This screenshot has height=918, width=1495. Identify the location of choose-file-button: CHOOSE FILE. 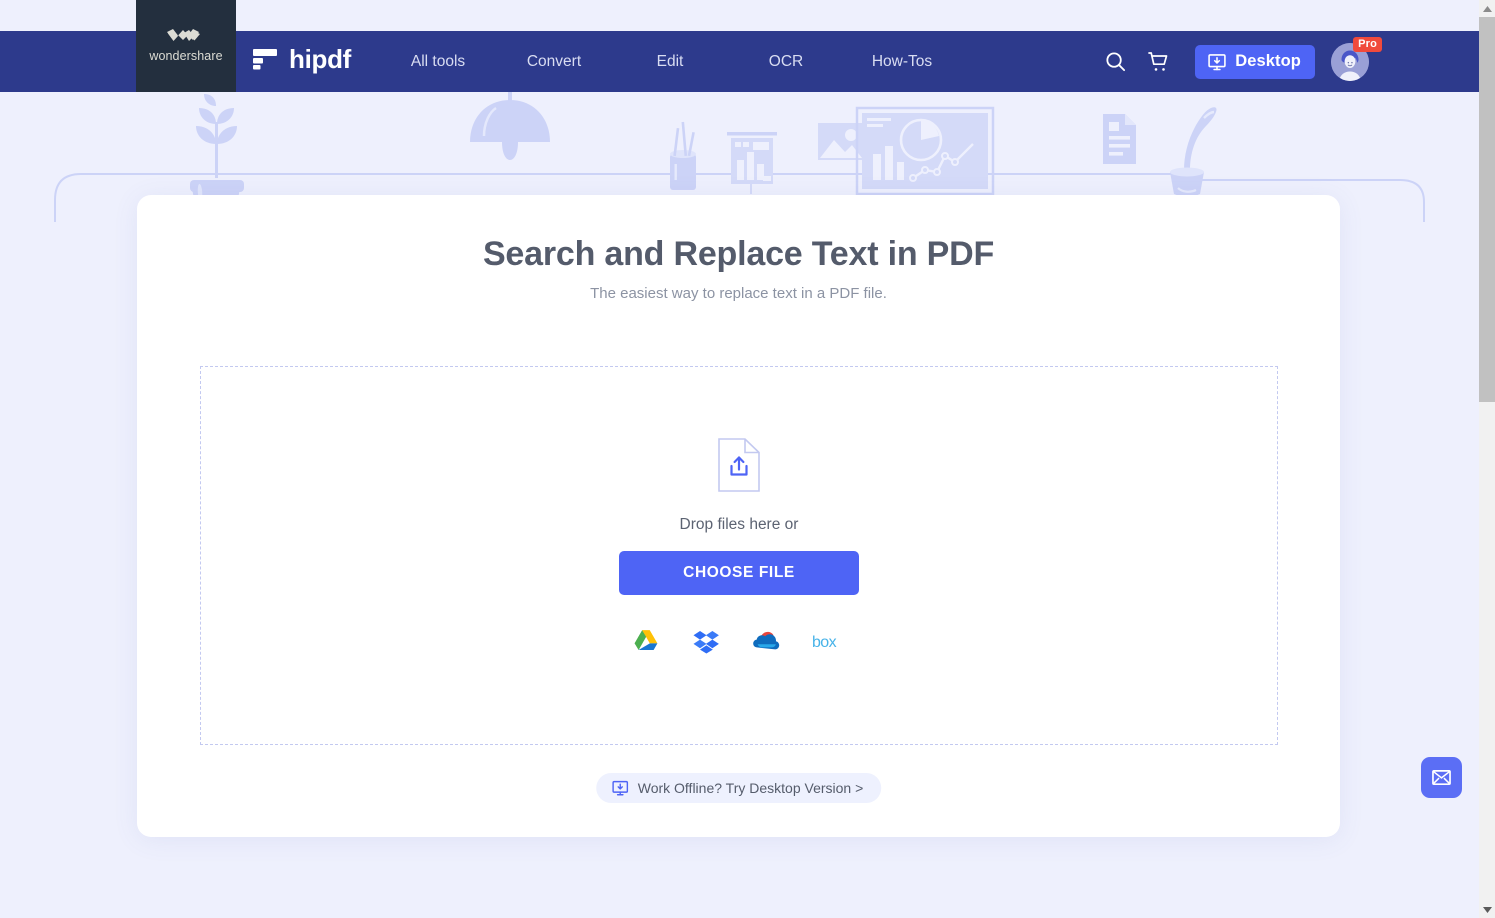
(739, 573).